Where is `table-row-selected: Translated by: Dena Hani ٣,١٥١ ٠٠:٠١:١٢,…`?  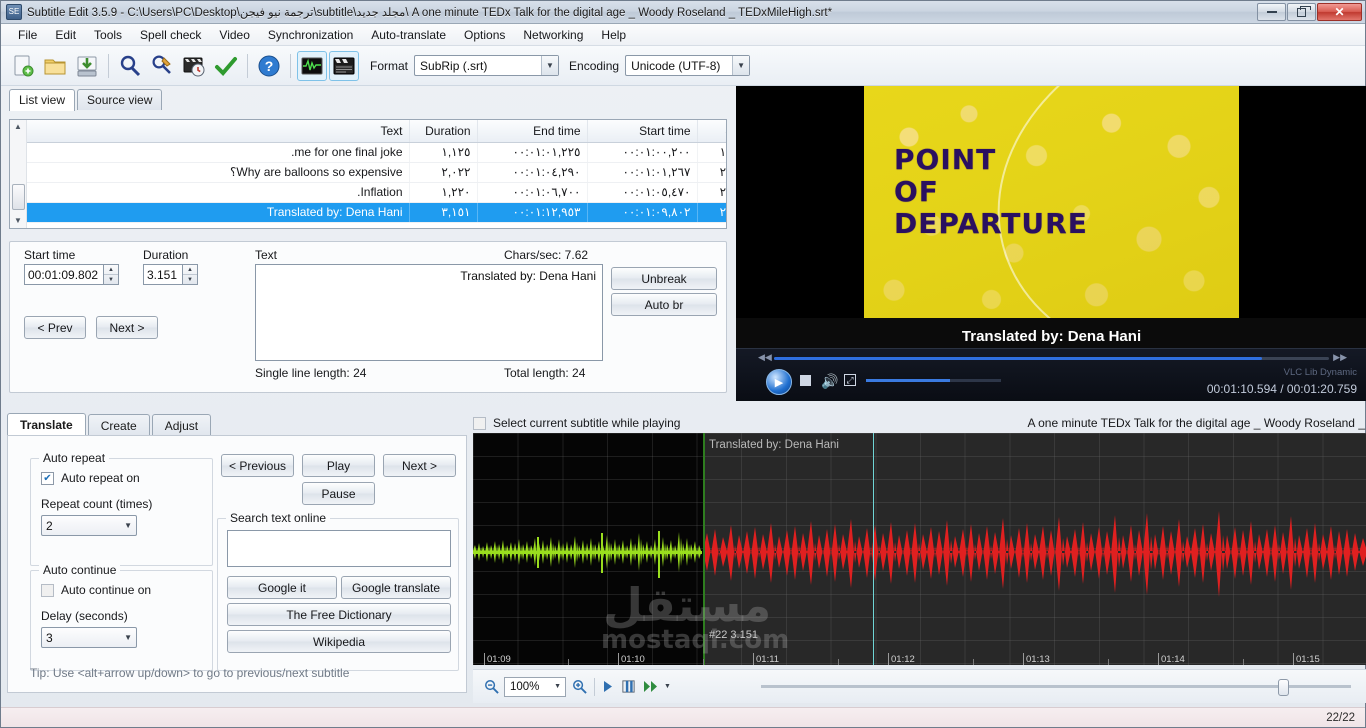
table-row-selected: Translated by: Dena Hani ٣,١٥١ ٠٠:٠١:١٢,… is located at coordinates (376, 212).